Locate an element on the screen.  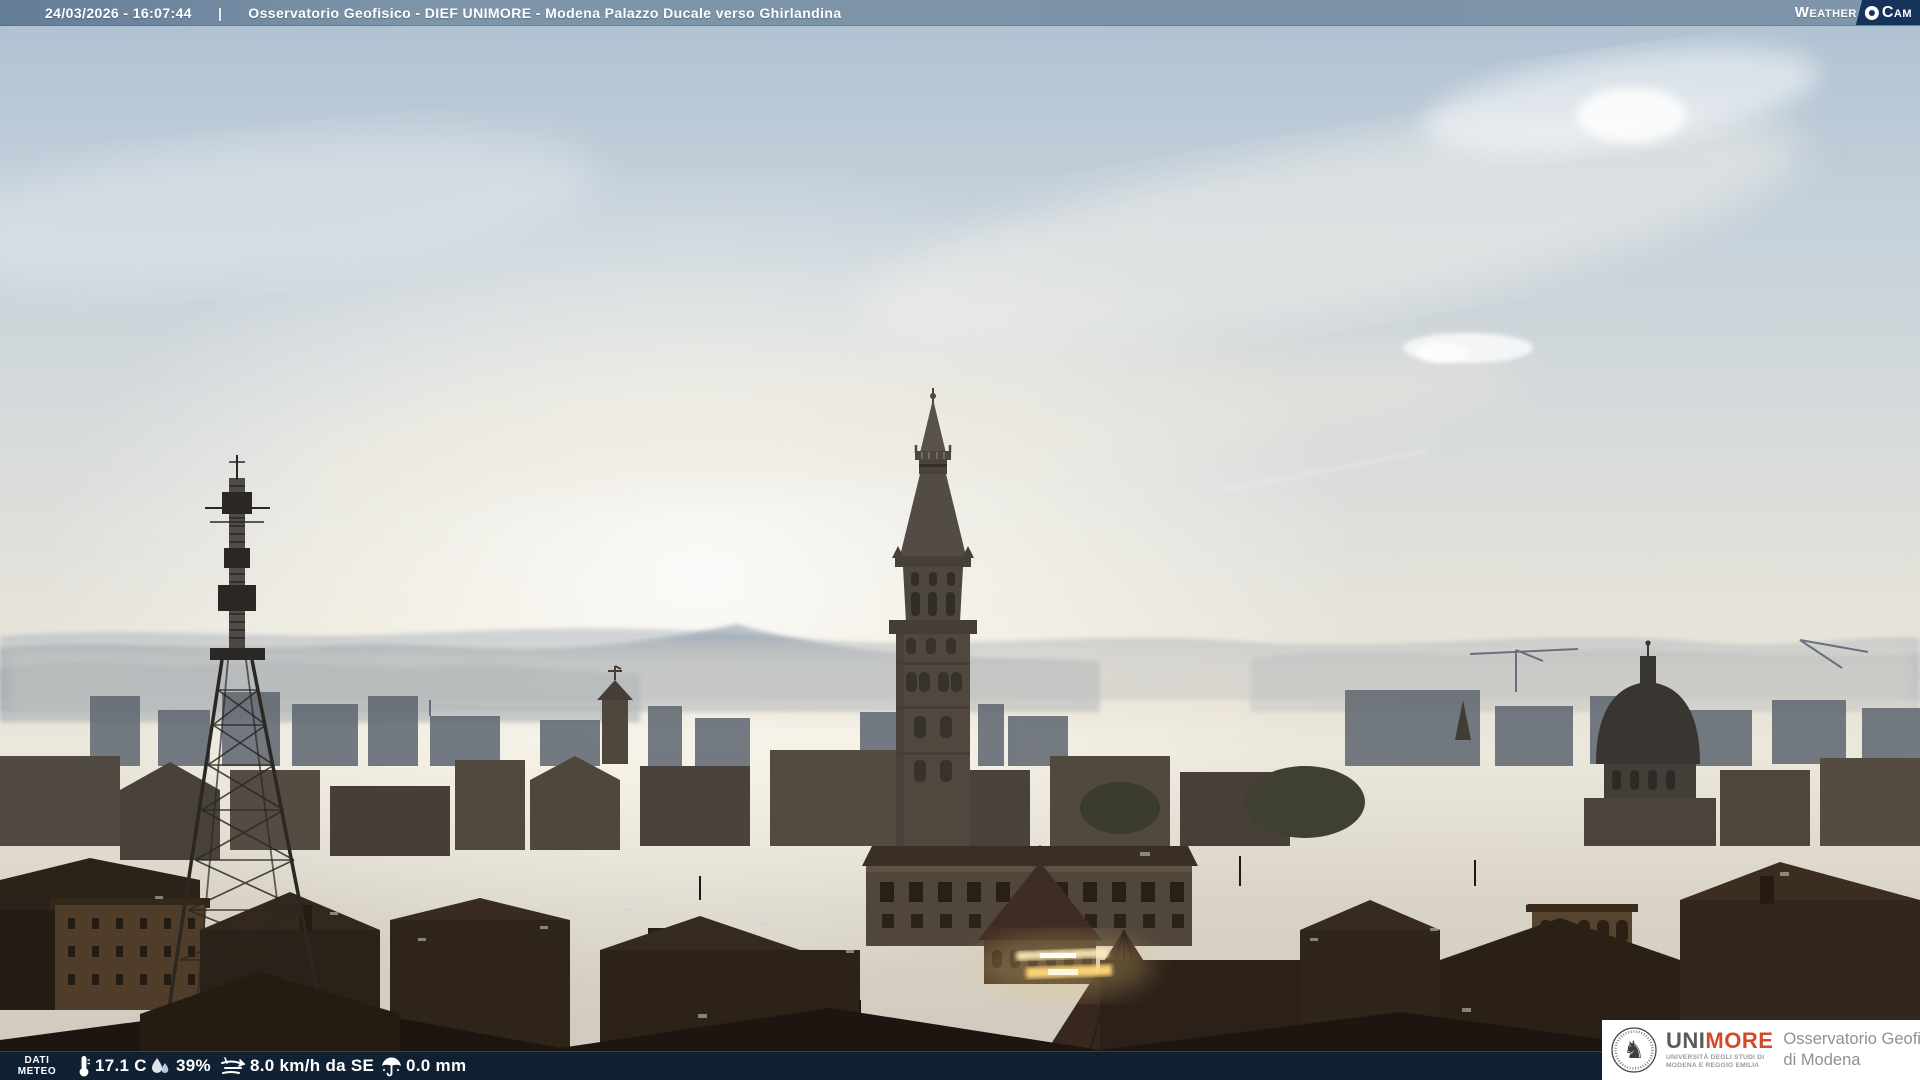
camera-lens-icon is located at coordinates (1871, 12).